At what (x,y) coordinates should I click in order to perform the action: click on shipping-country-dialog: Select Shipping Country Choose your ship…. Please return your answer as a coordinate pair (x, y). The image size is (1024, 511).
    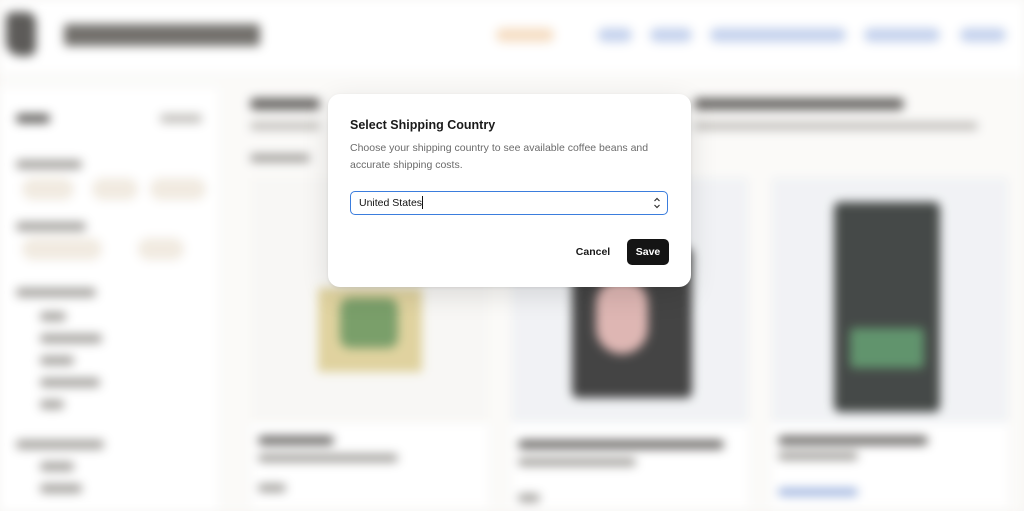
    Looking at the image, I should click on (509, 190).